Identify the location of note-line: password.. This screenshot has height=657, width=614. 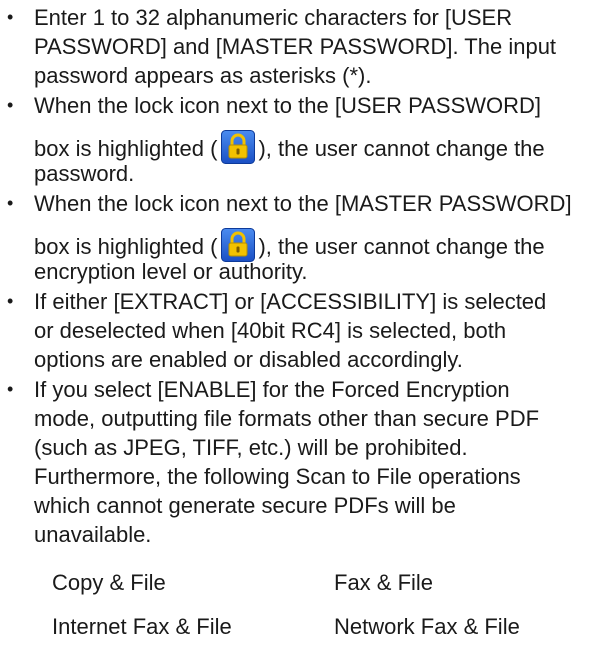
(84, 173).